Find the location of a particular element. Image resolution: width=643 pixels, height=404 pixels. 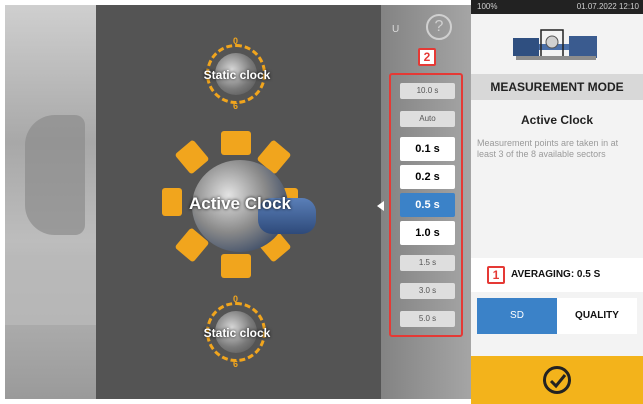

confirm-button is located at coordinates (557, 380).